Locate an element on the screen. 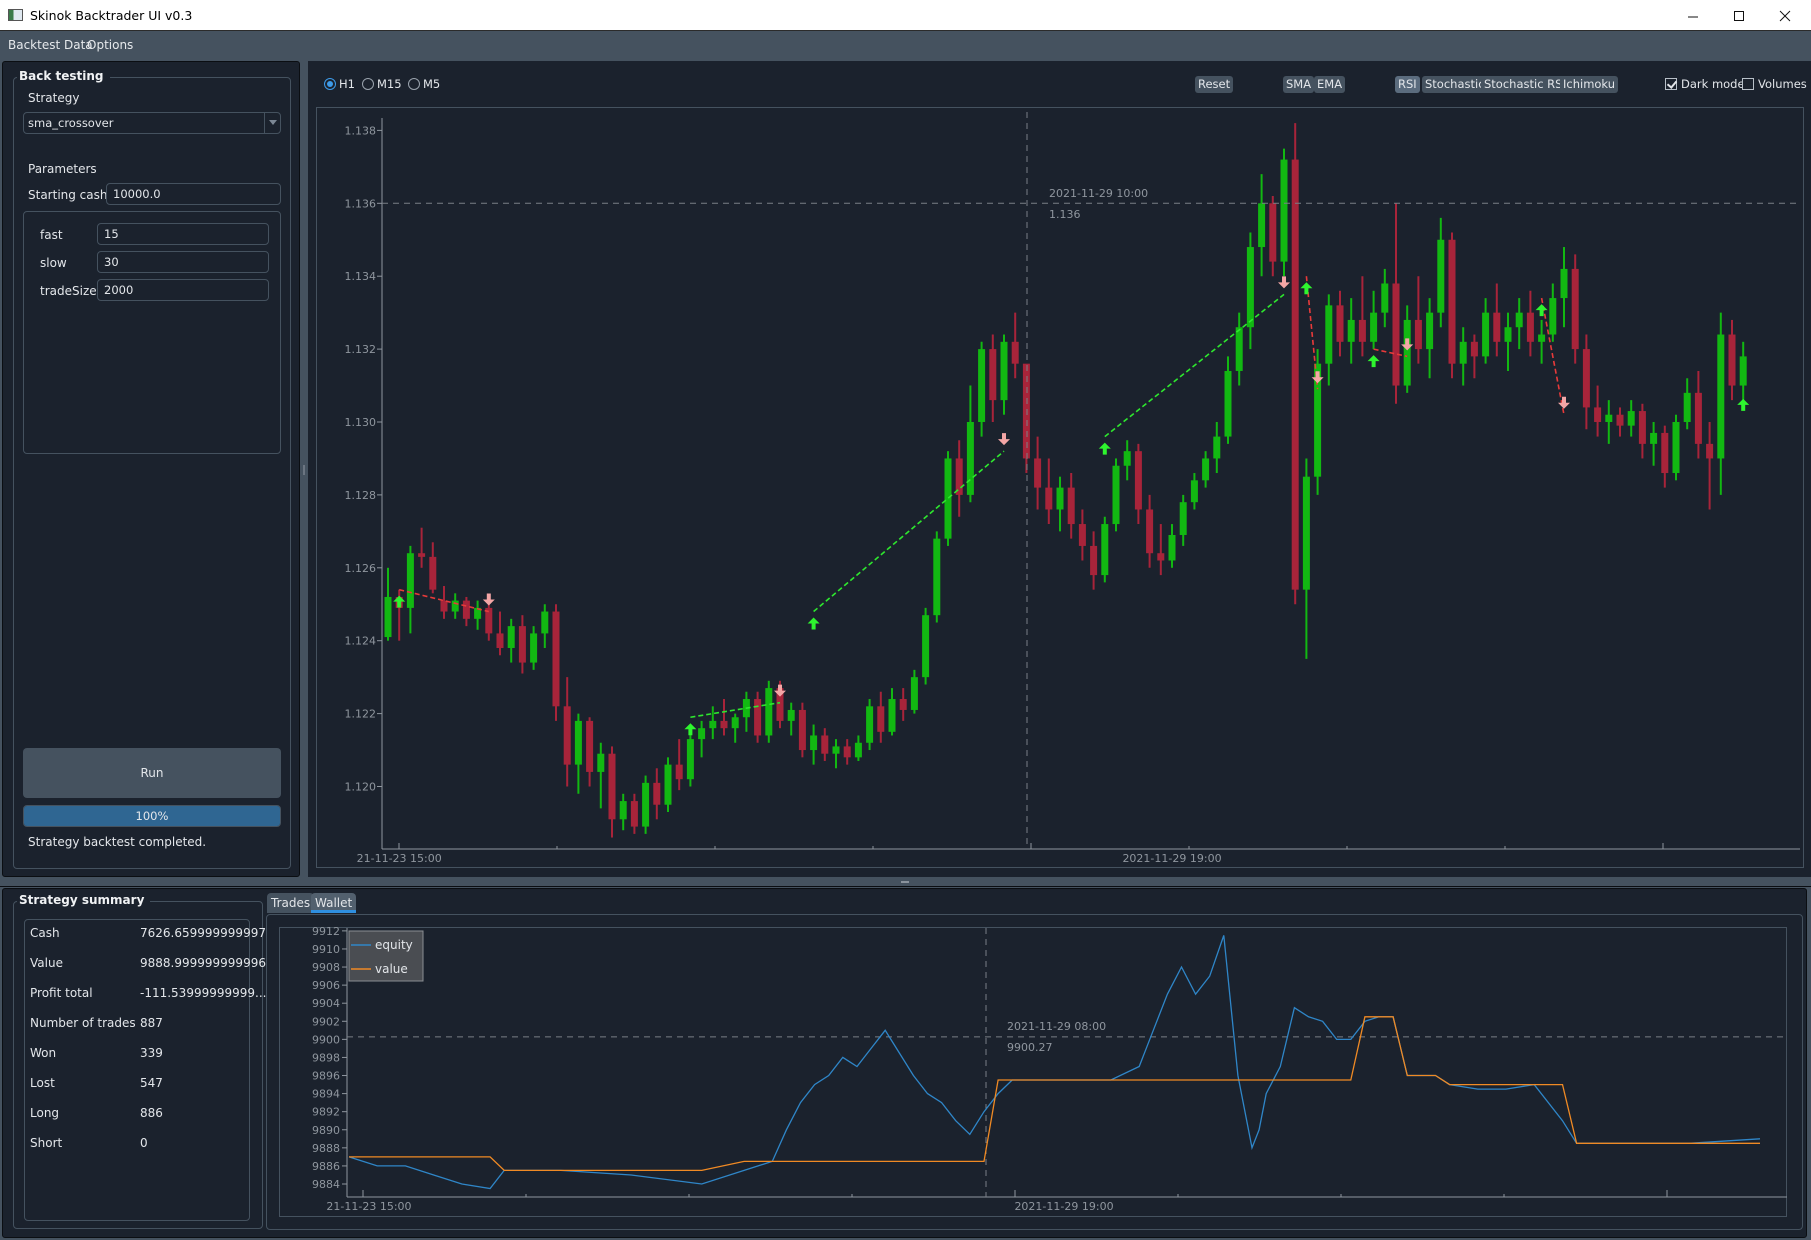 This screenshot has width=1811, height=1240. summary-value: 887 is located at coordinates (151, 1023).